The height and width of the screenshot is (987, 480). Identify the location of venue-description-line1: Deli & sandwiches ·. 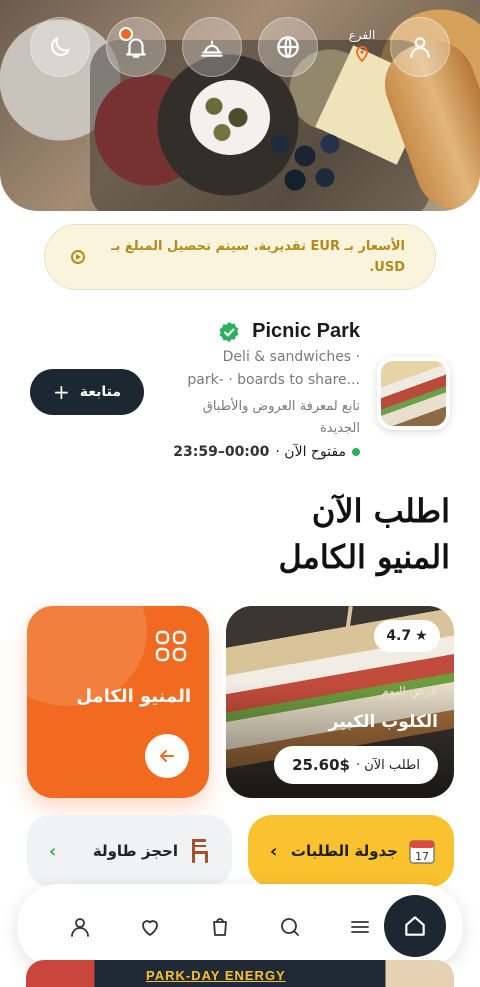
(291, 357).